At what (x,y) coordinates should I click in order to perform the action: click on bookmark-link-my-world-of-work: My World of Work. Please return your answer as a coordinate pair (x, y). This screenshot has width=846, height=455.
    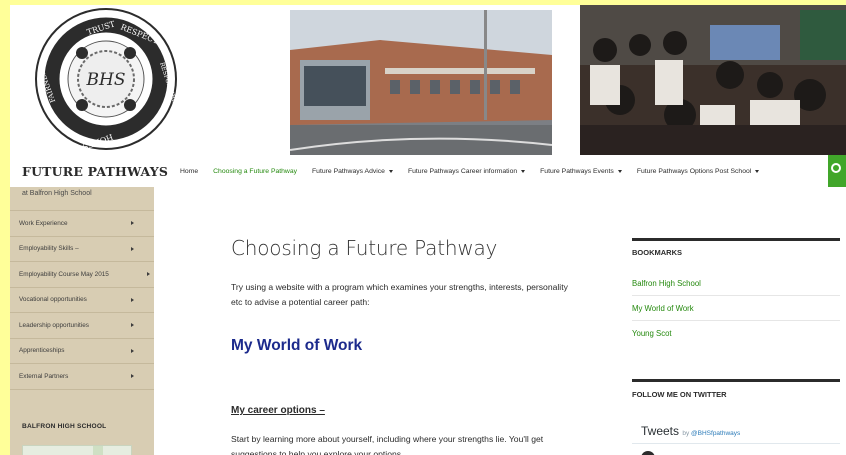
    Looking at the image, I should click on (736, 308).